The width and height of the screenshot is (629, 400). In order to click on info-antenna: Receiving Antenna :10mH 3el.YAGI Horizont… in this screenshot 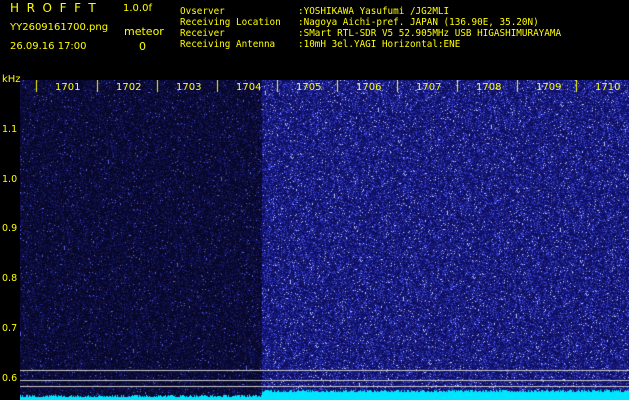, I will do `click(320, 45)`.